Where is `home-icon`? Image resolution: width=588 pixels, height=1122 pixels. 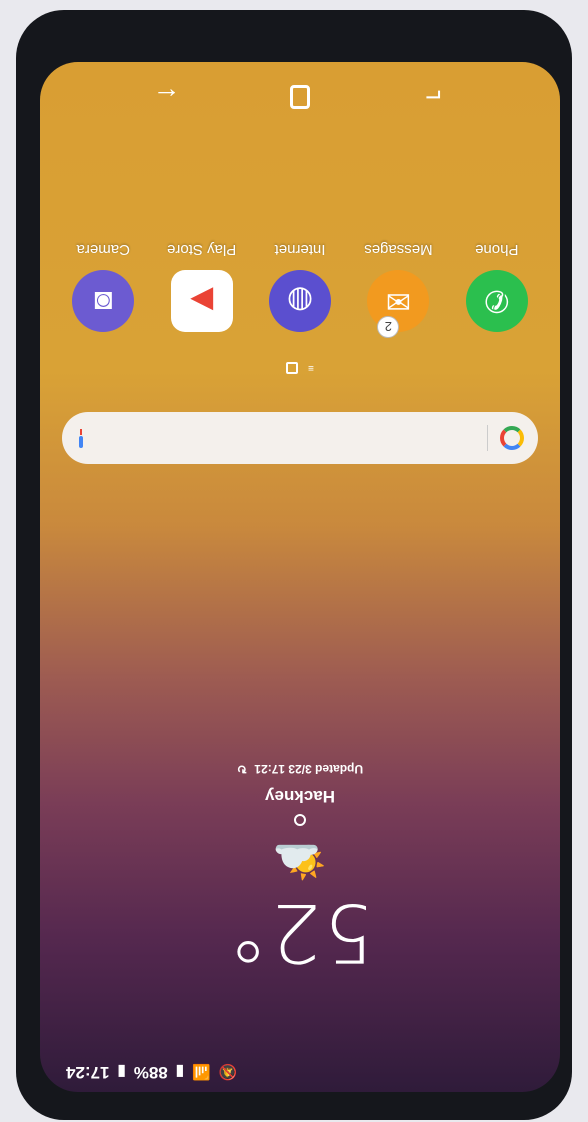
home-icon is located at coordinates (300, 97).